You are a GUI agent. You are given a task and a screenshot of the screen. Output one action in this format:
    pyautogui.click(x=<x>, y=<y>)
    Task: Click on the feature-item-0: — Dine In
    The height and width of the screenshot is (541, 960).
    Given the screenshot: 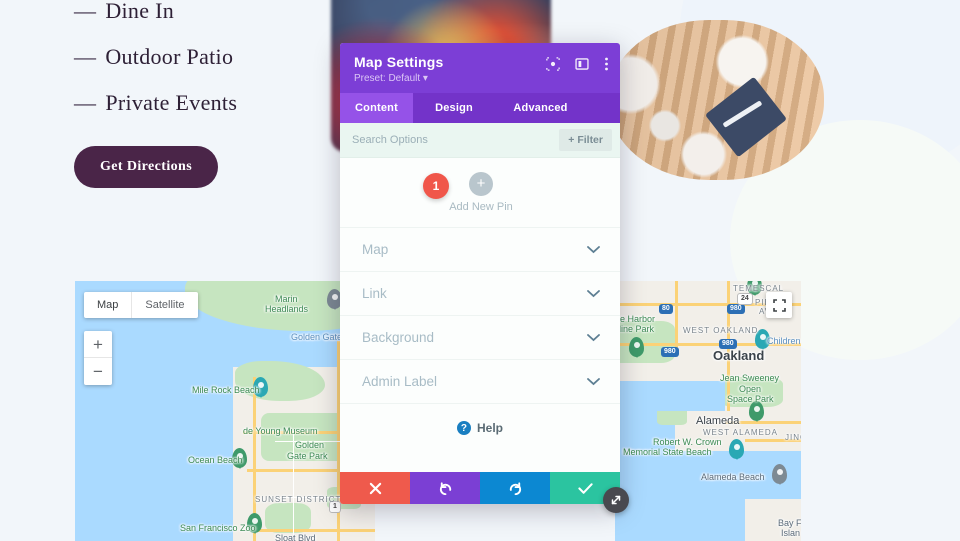 What is the action you would take?
    pyautogui.click(x=204, y=12)
    